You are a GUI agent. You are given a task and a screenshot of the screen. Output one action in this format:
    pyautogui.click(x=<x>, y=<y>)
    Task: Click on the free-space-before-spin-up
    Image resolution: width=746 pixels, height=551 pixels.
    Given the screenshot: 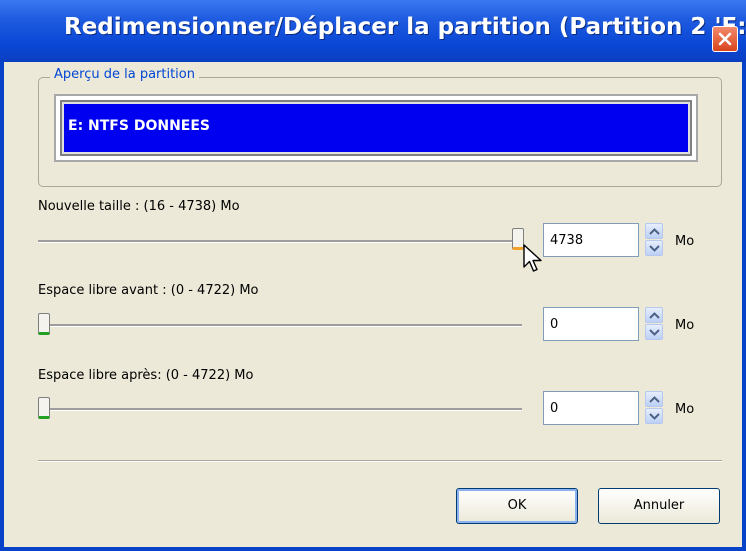 What is the action you would take?
    pyautogui.click(x=654, y=315)
    